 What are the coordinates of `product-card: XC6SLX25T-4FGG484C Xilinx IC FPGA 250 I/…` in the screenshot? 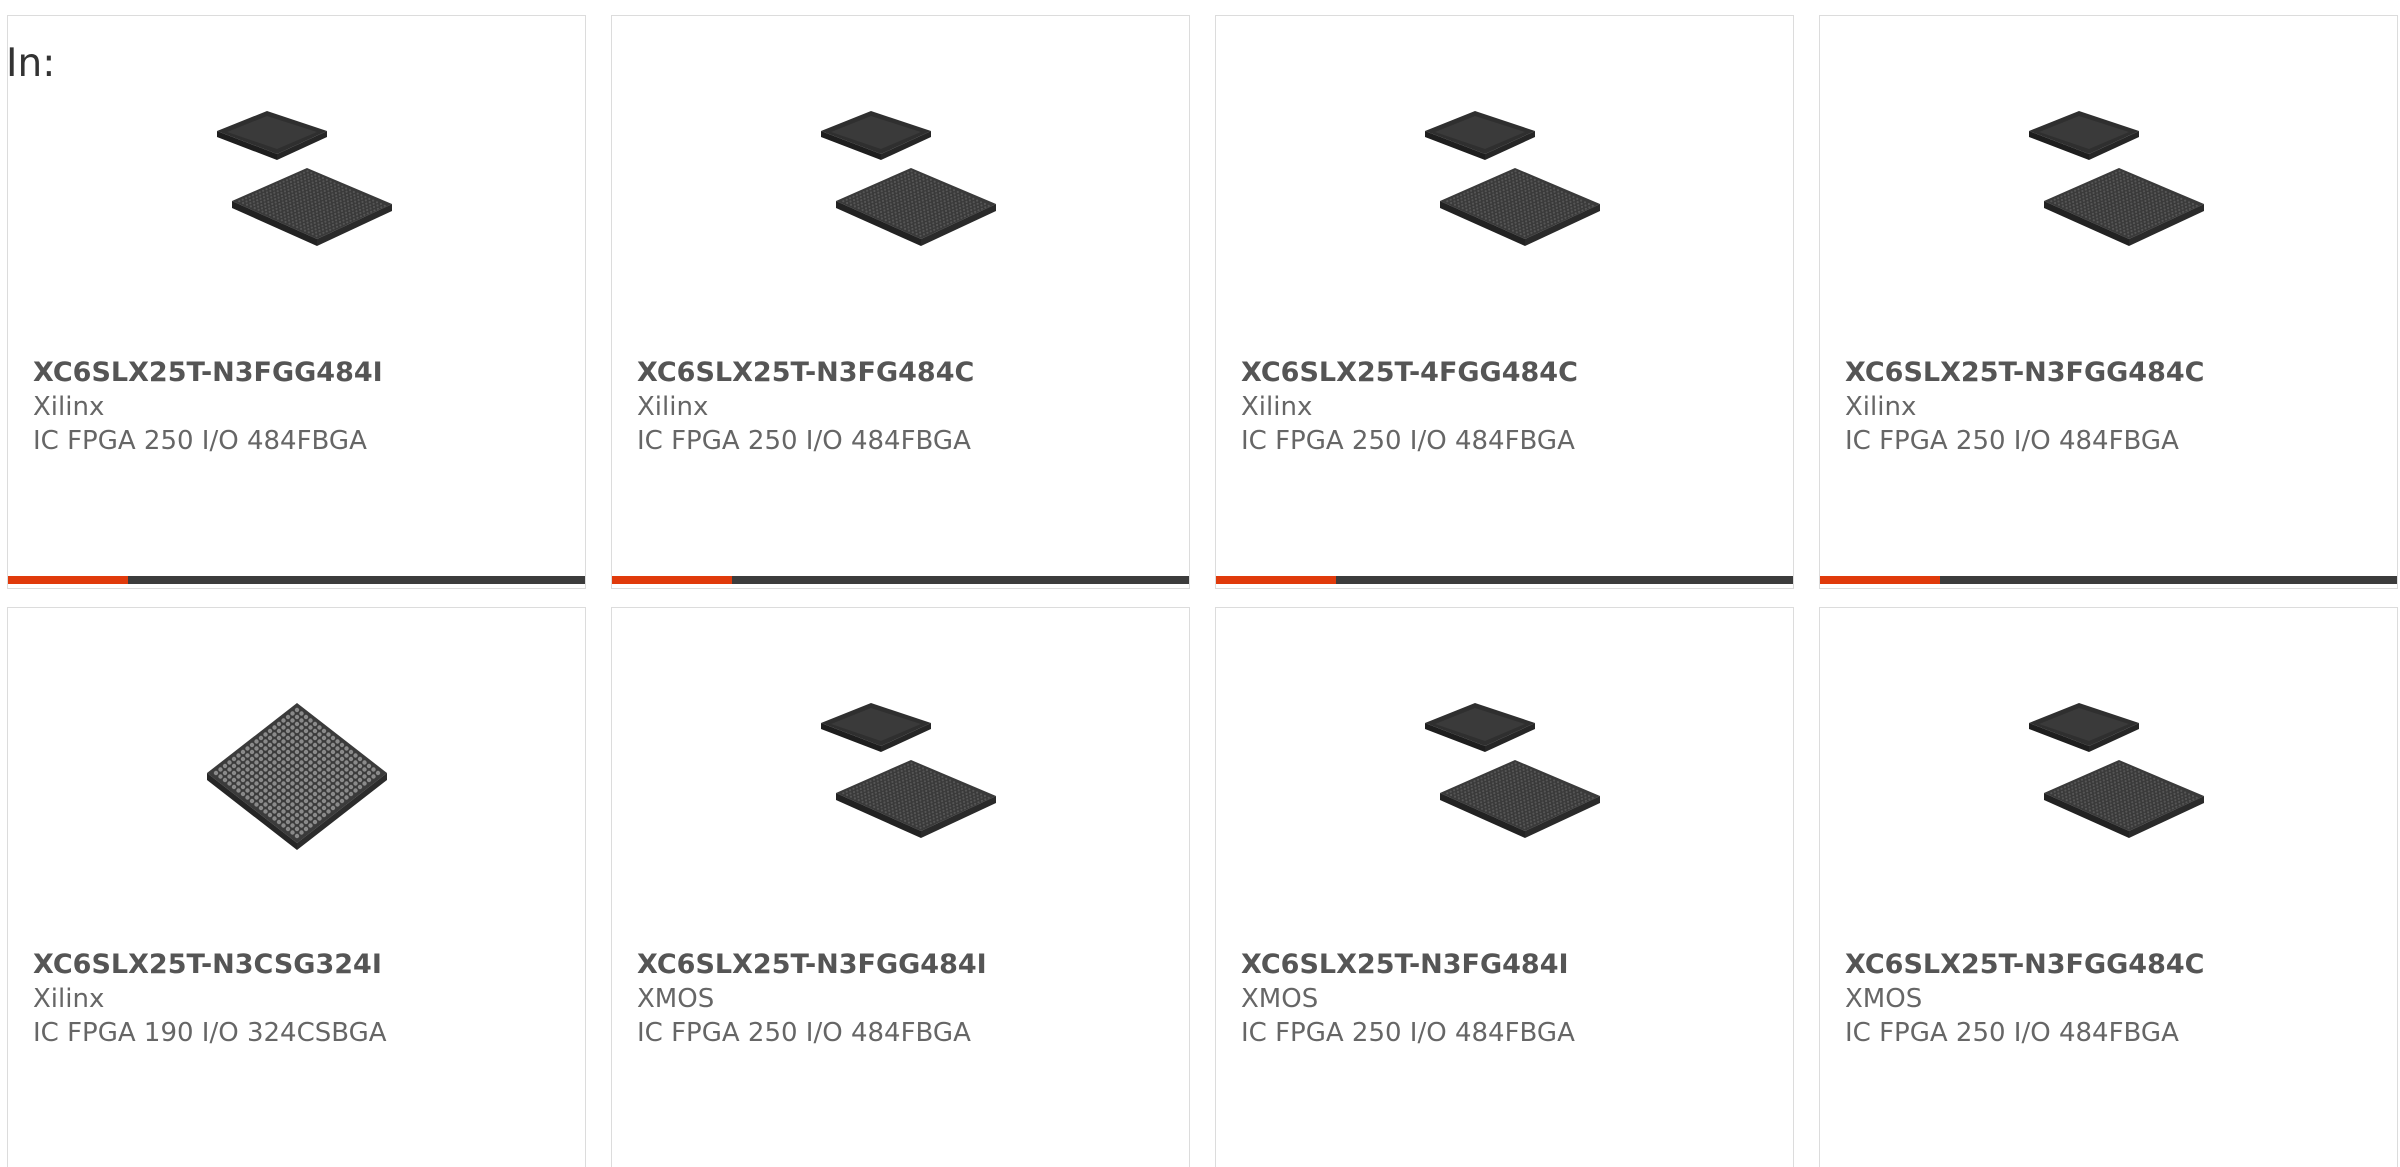 It's located at (1504, 302).